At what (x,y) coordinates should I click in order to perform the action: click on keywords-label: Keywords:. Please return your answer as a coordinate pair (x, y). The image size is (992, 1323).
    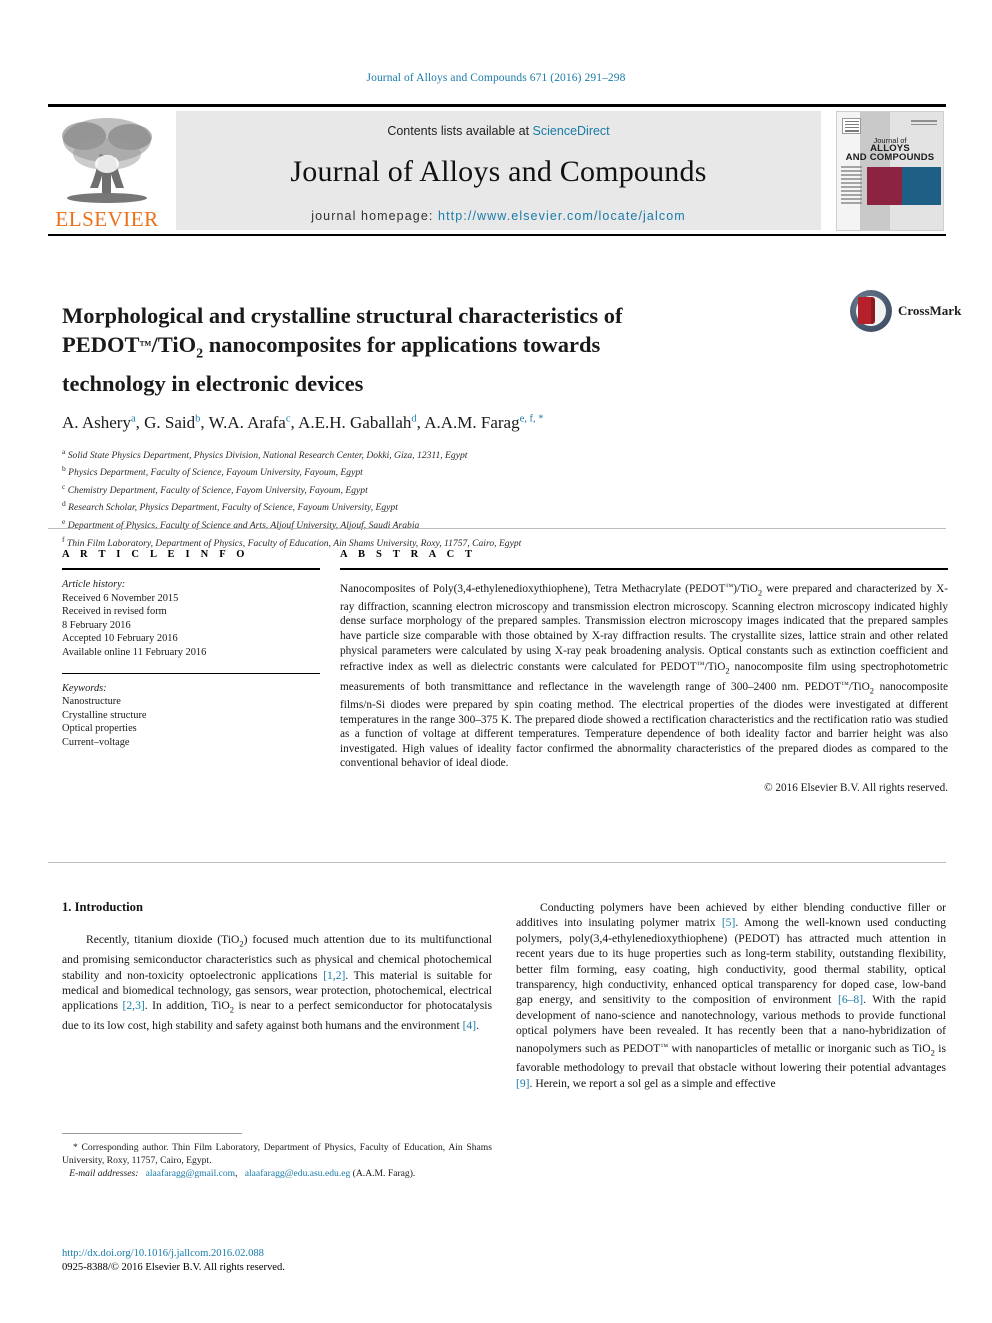
    Looking at the image, I should click on (84, 688).